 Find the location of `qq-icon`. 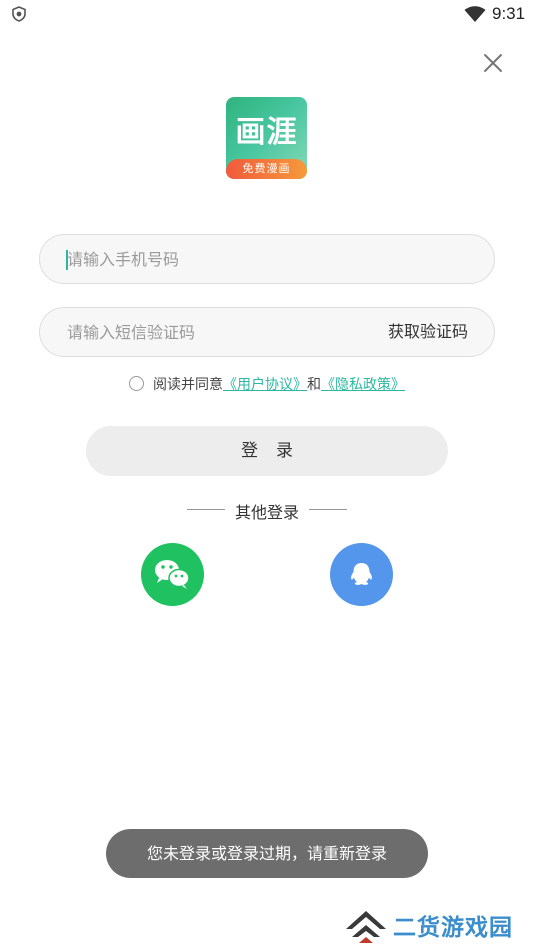

qq-icon is located at coordinates (361, 574).